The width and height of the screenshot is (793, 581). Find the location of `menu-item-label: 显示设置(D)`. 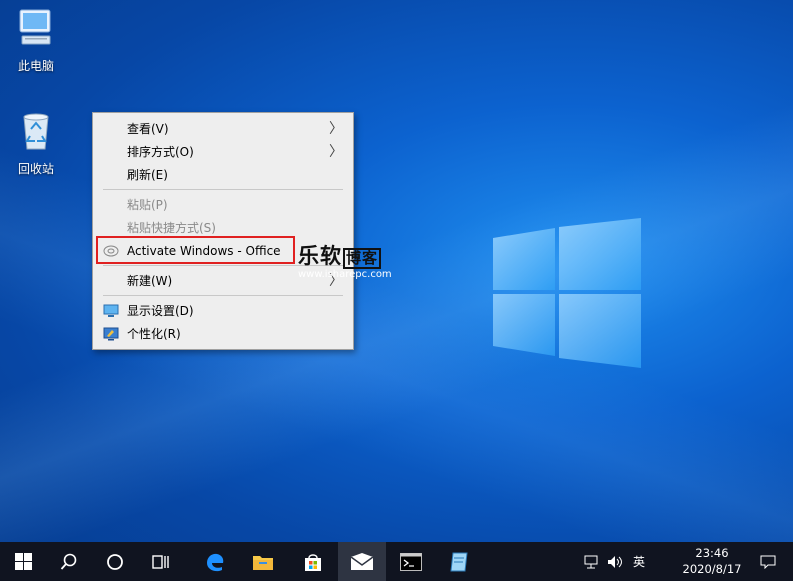

menu-item-label: 显示设置(D) is located at coordinates (160, 311).